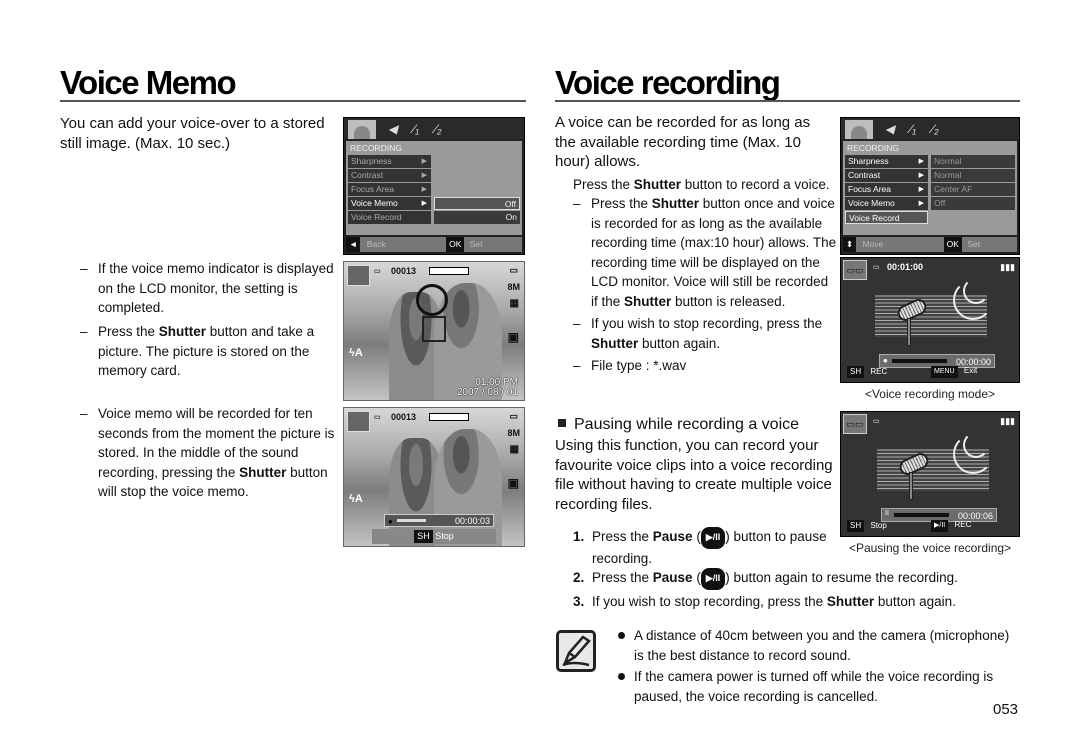 The image size is (1080, 752). Describe the element at coordinates (449, 417) in the screenshot. I see `memory-bar` at that location.